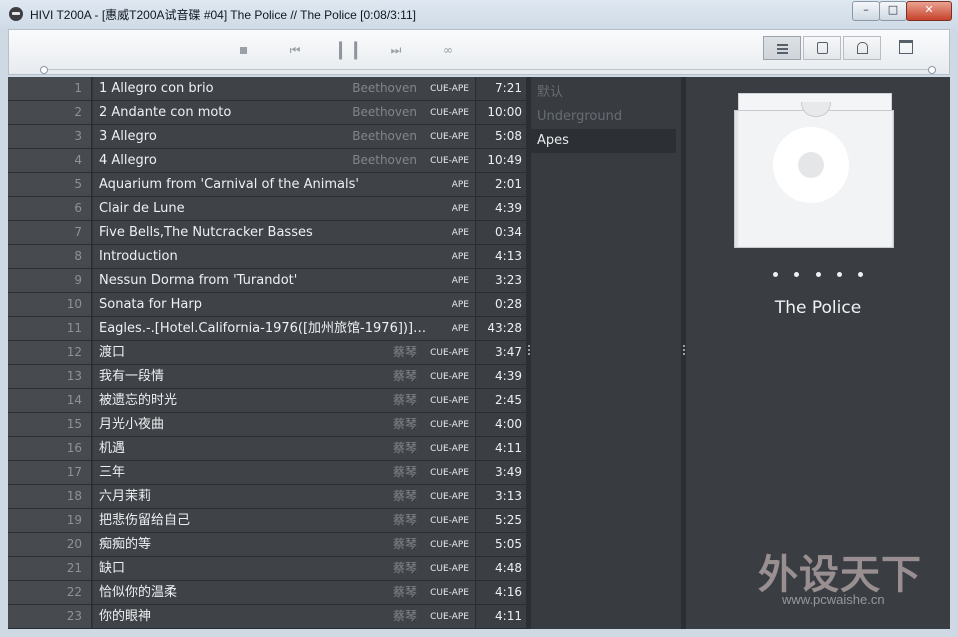 The width and height of the screenshot is (958, 637). Describe the element at coordinates (603, 93) in the screenshot. I see `playlist-group-item: 默认` at that location.